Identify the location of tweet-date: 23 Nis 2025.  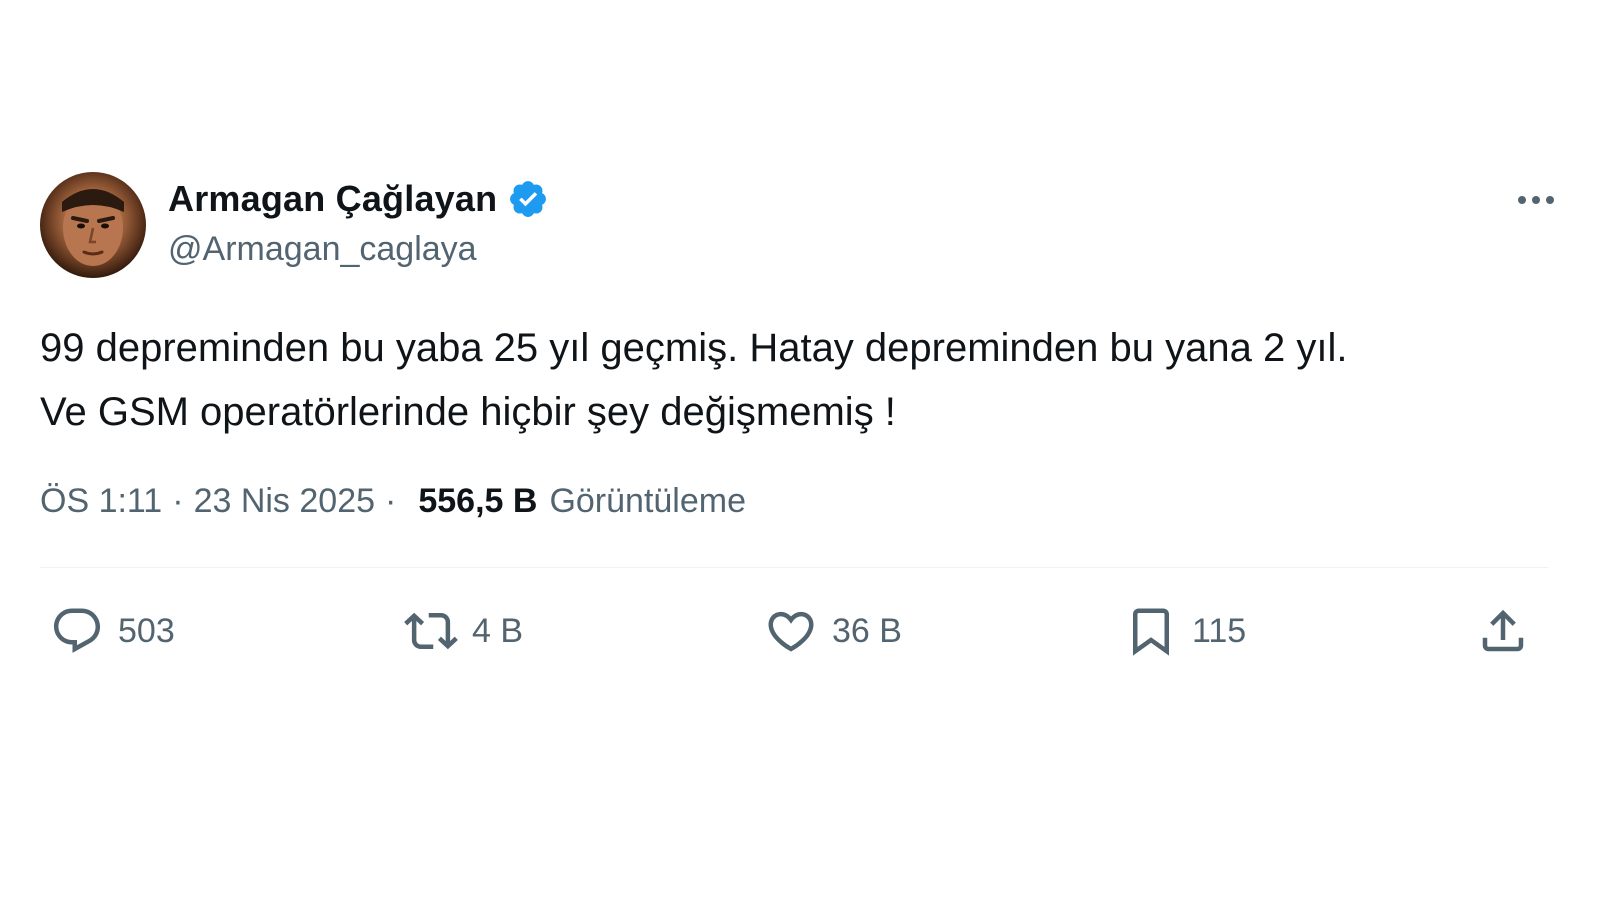
(284, 501).